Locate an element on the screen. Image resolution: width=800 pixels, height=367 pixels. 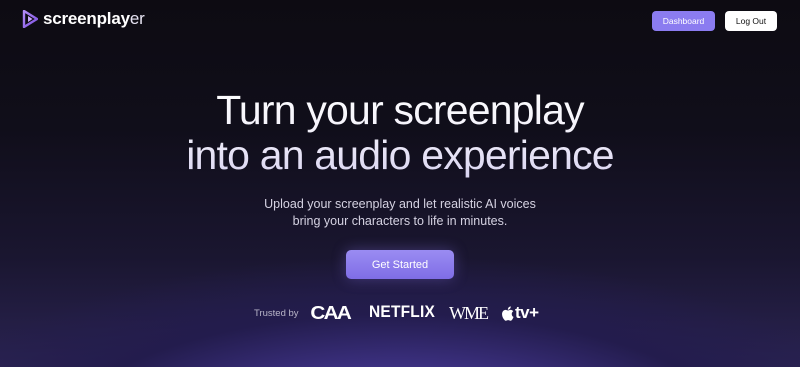
headline-line-1: Turn your screenplay is located at coordinates (400, 110).